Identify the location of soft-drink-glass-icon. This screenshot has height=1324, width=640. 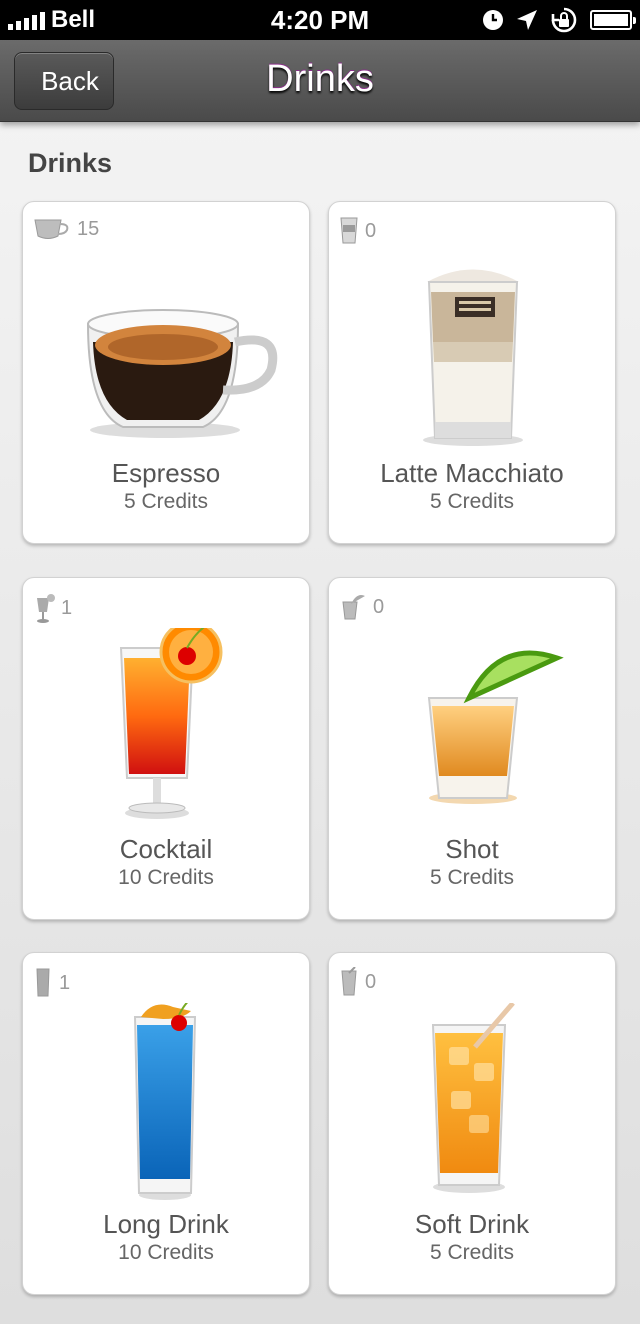
(349, 981).